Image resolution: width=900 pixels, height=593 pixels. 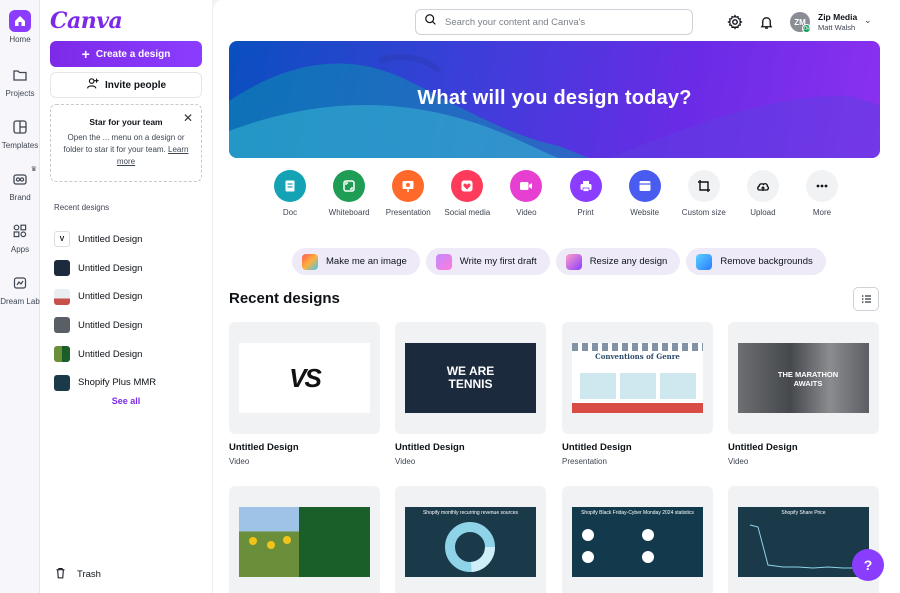 I want to click on design-type-doc: Doc, so click(x=290, y=193).